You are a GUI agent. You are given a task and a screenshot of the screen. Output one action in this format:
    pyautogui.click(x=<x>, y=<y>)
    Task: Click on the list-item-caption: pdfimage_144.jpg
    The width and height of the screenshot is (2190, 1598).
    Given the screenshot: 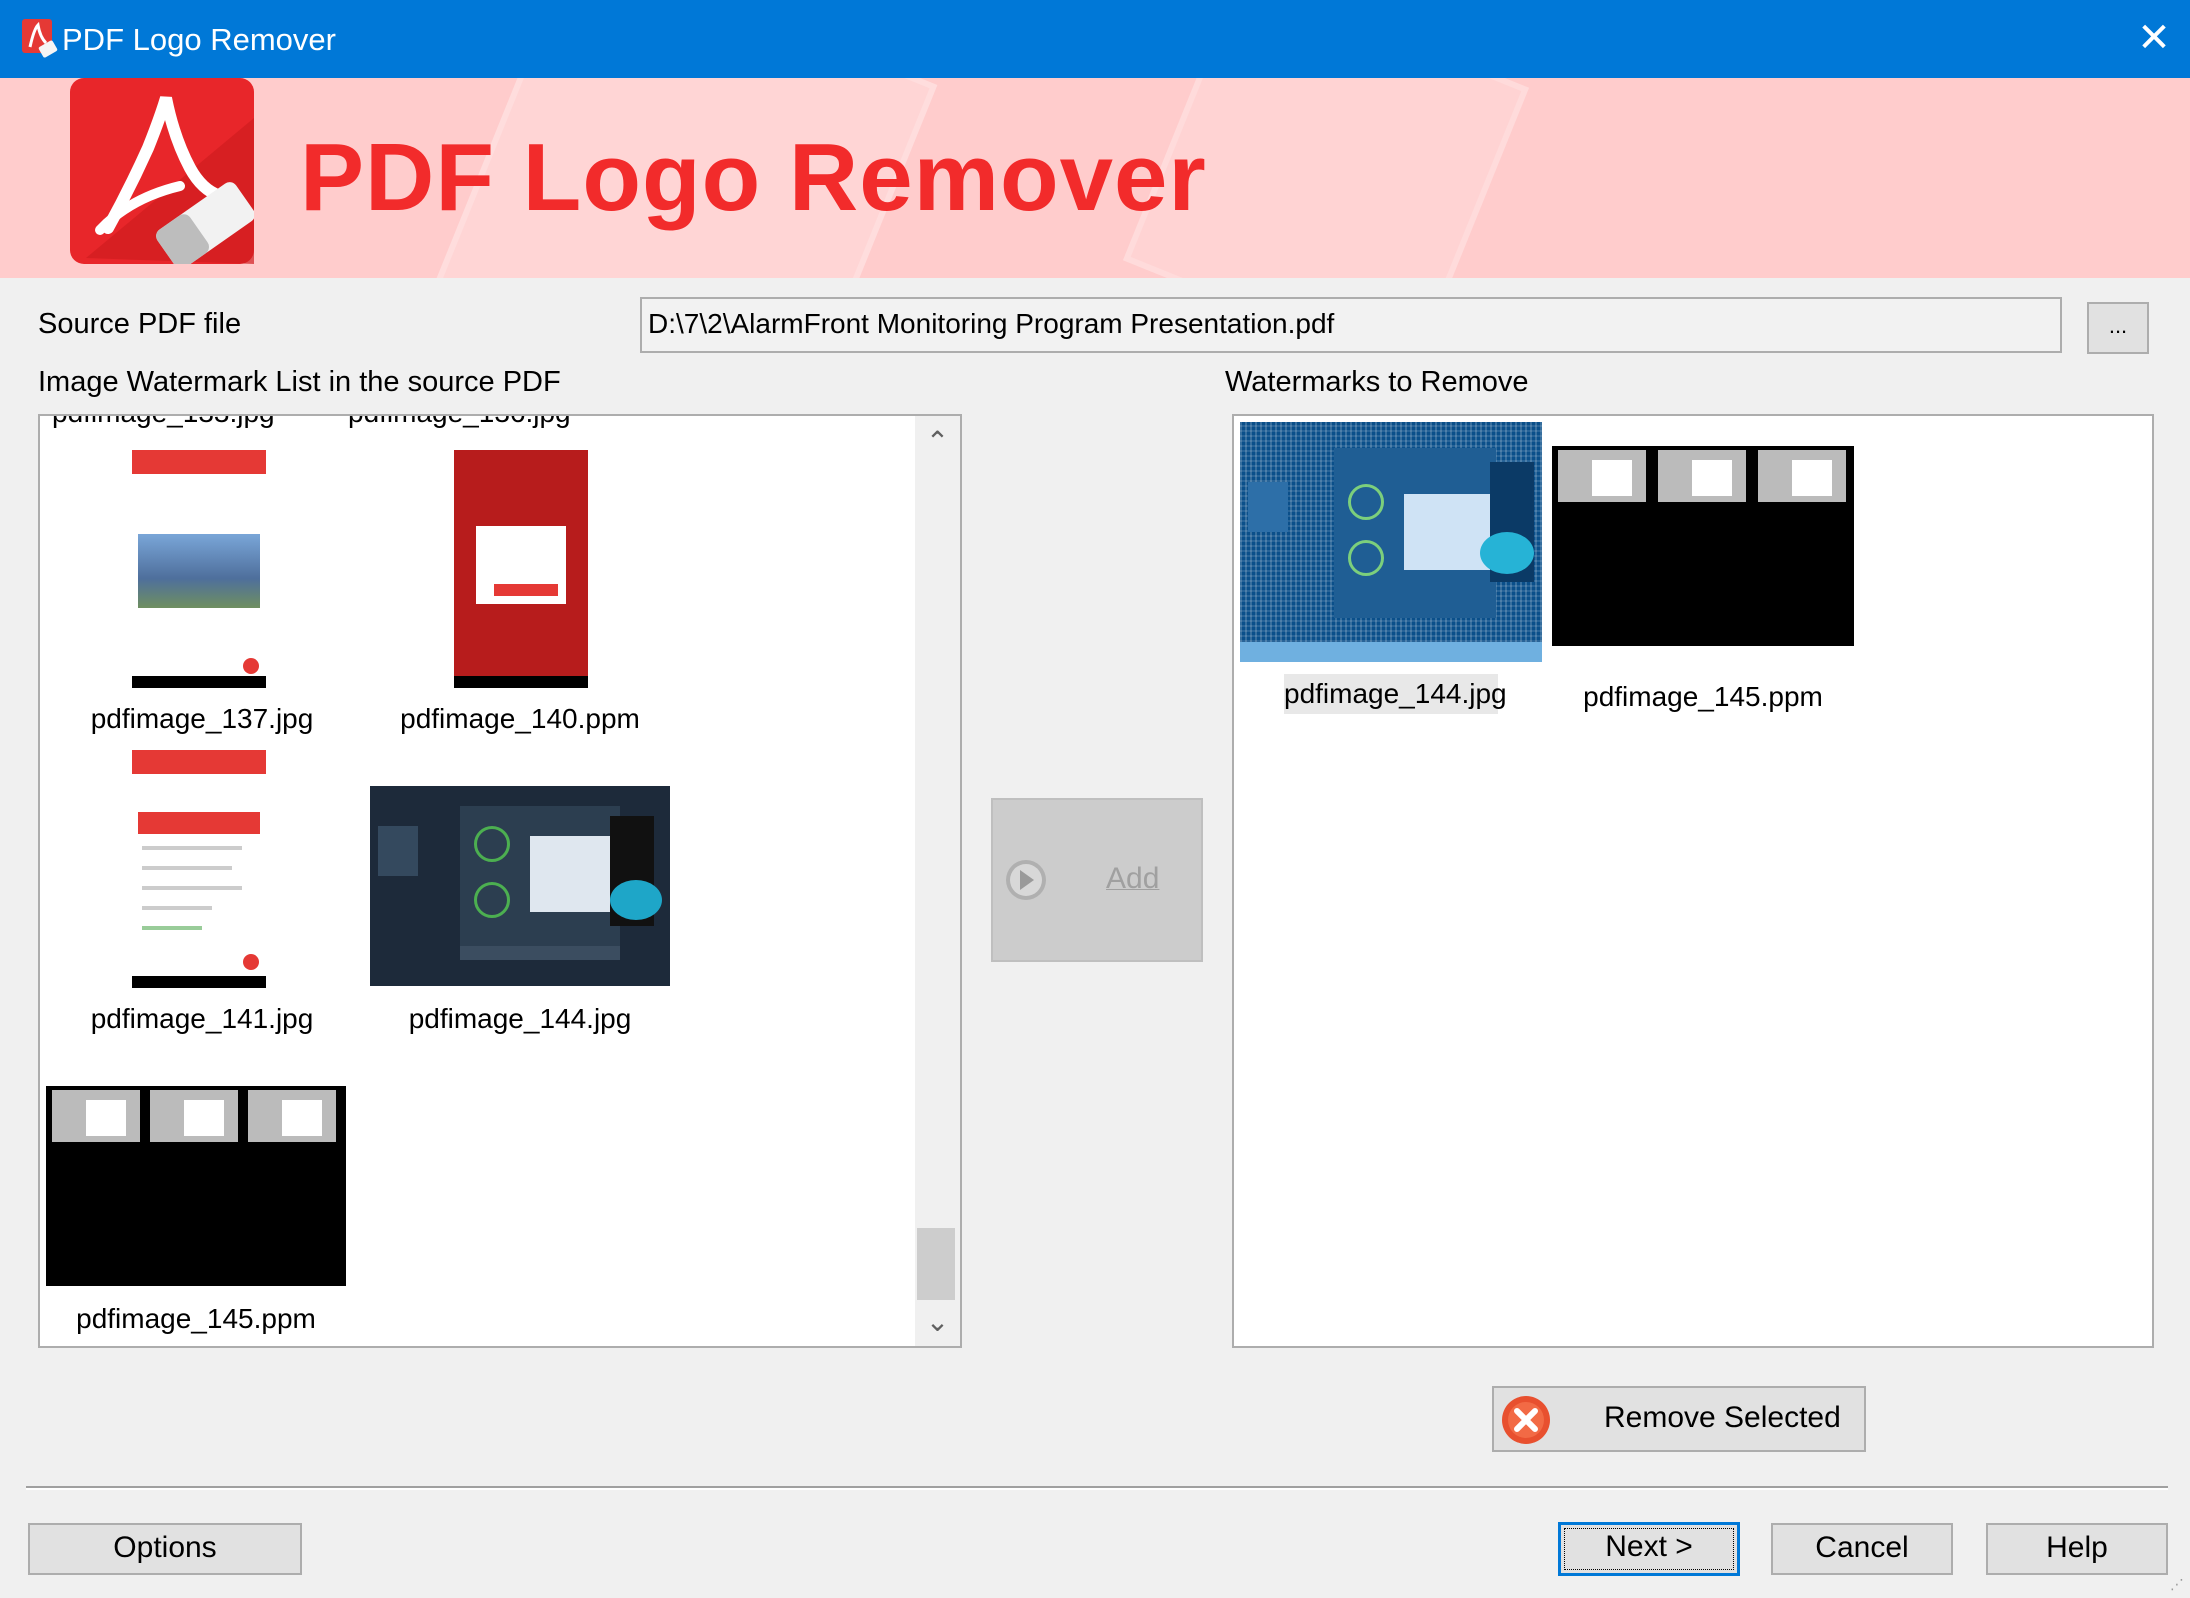 What is the action you would take?
    pyautogui.click(x=520, y=1018)
    